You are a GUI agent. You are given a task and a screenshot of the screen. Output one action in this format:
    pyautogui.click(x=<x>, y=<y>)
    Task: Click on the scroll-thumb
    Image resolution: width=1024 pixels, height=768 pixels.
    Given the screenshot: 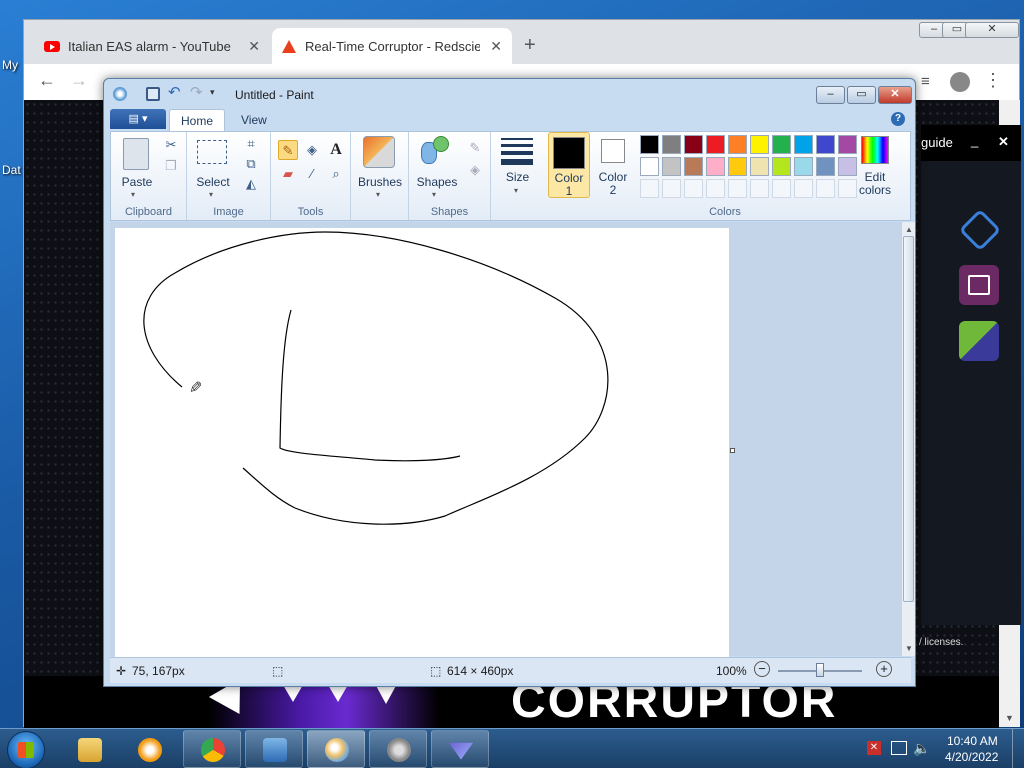 What is the action you would take?
    pyautogui.click(x=908, y=419)
    